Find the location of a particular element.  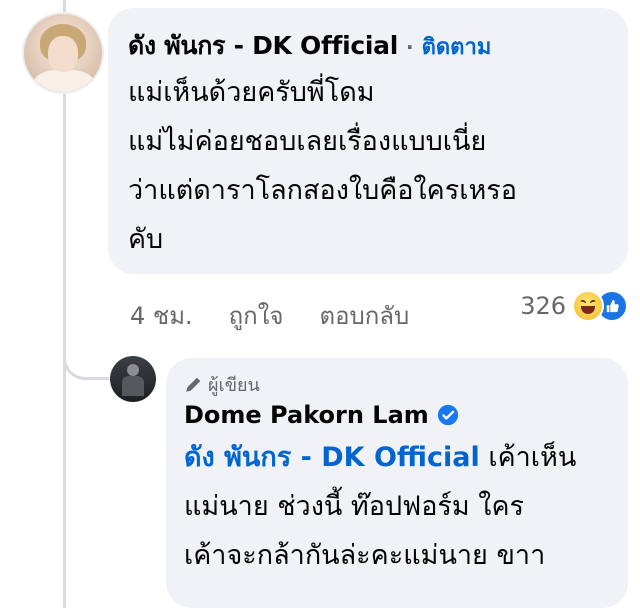

like-button: ถูกใจ is located at coordinates (256, 315).